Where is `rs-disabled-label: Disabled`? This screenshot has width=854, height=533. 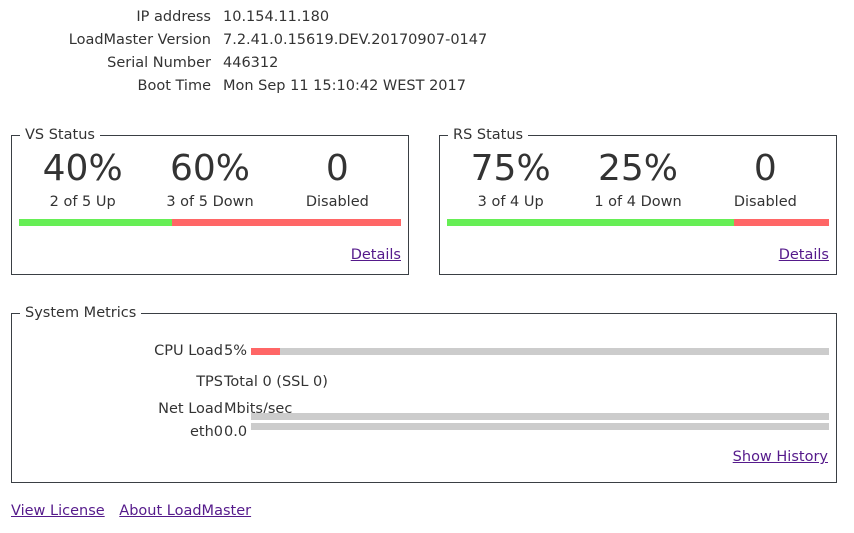
rs-disabled-label: Disabled is located at coordinates (765, 202).